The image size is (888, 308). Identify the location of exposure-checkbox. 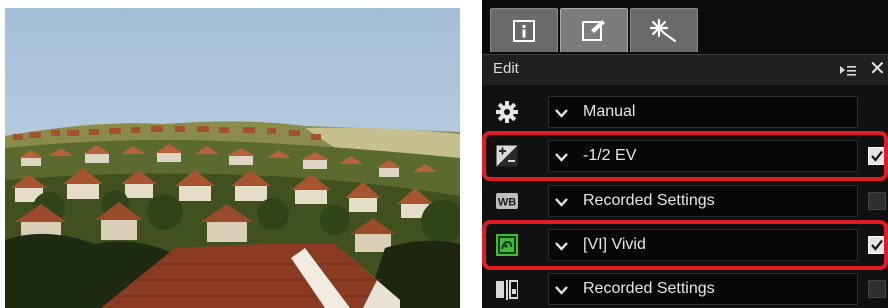
(877, 156).